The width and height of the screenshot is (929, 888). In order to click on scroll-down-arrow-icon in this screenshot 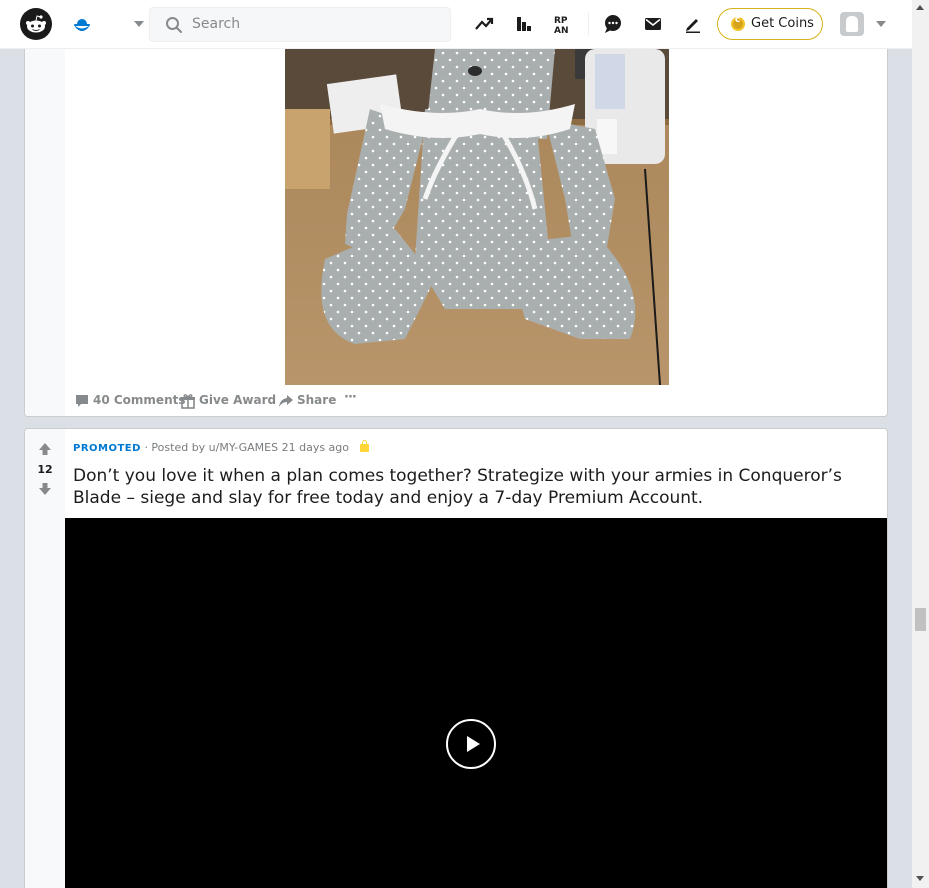, I will do `click(920, 878)`.